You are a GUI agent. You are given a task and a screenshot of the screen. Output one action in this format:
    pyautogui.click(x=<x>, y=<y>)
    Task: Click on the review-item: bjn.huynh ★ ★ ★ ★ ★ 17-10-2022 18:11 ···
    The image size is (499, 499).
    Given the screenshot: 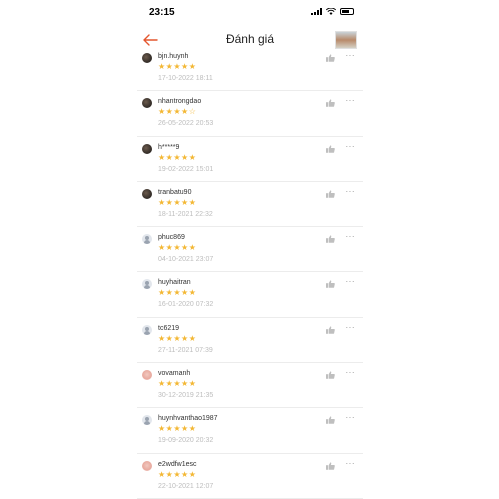 What is the action you would take?
    pyautogui.click(x=250, y=69)
    